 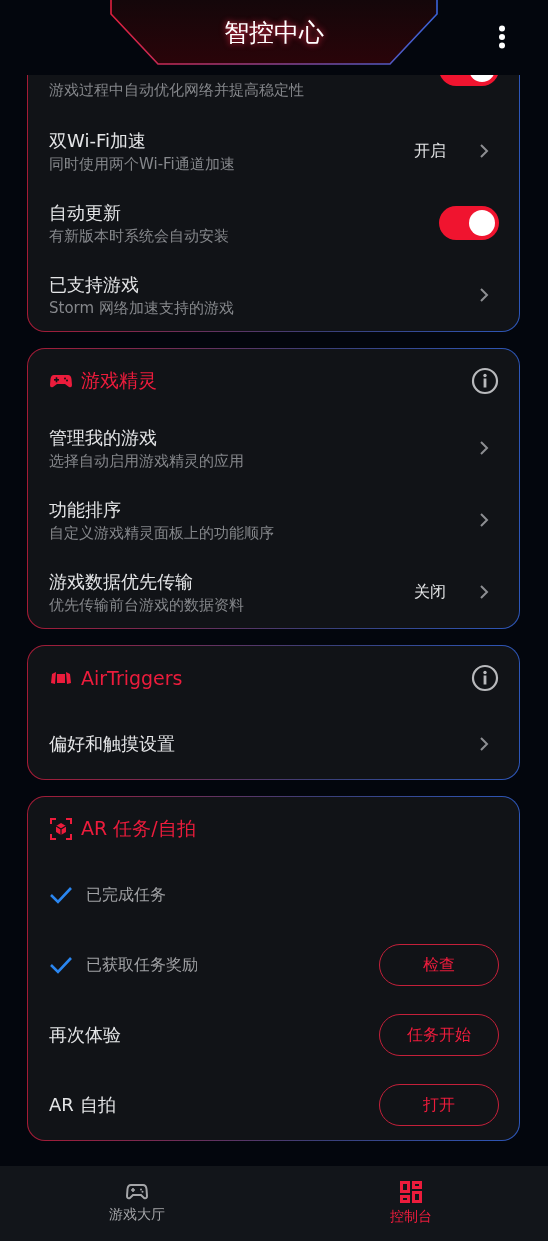 I want to click on controller-triggers-icon, so click(x=61, y=677).